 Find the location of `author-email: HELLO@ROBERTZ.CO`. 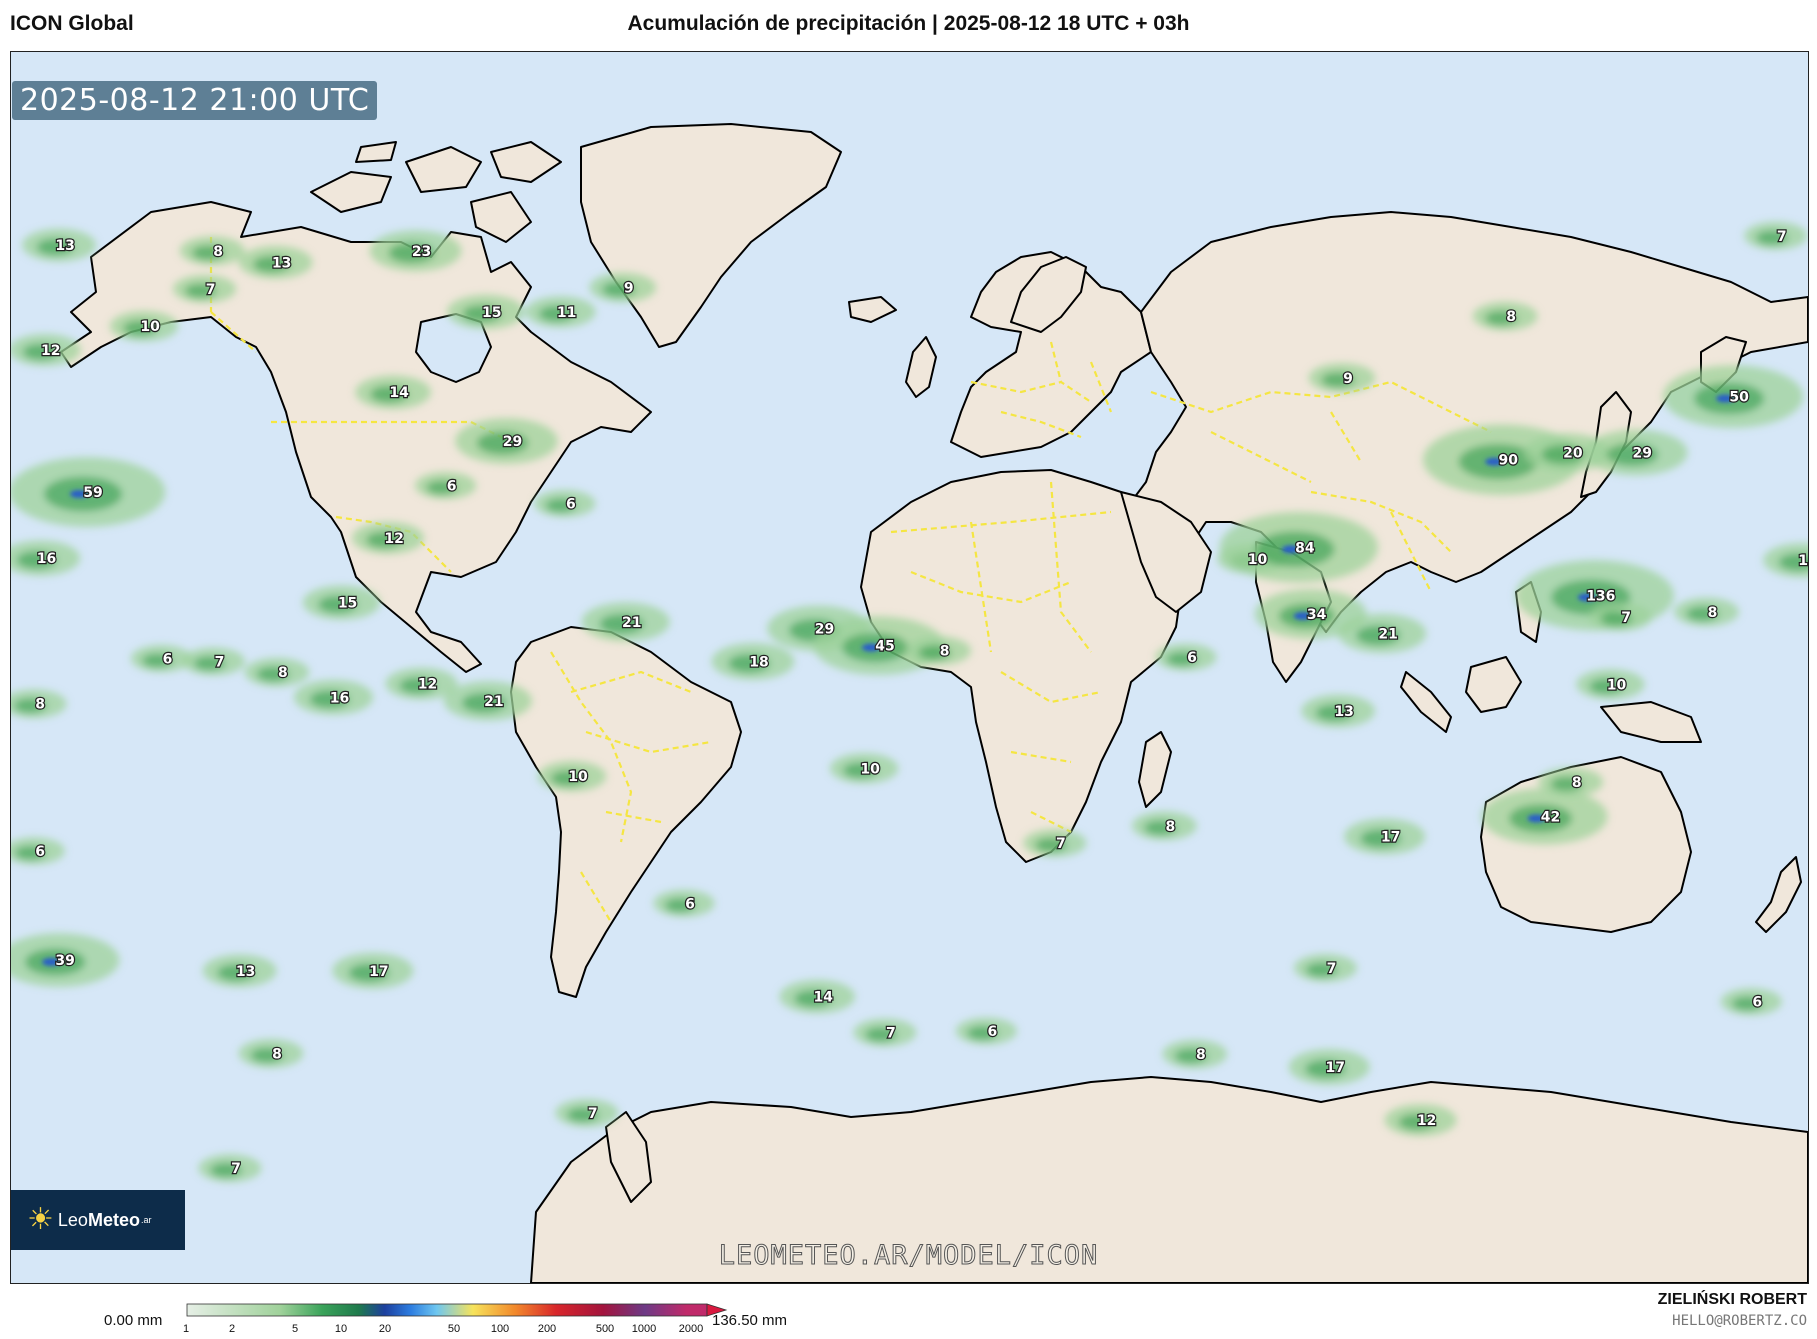

author-email: HELLO@ROBERTZ.CO is located at coordinates (1739, 1321).